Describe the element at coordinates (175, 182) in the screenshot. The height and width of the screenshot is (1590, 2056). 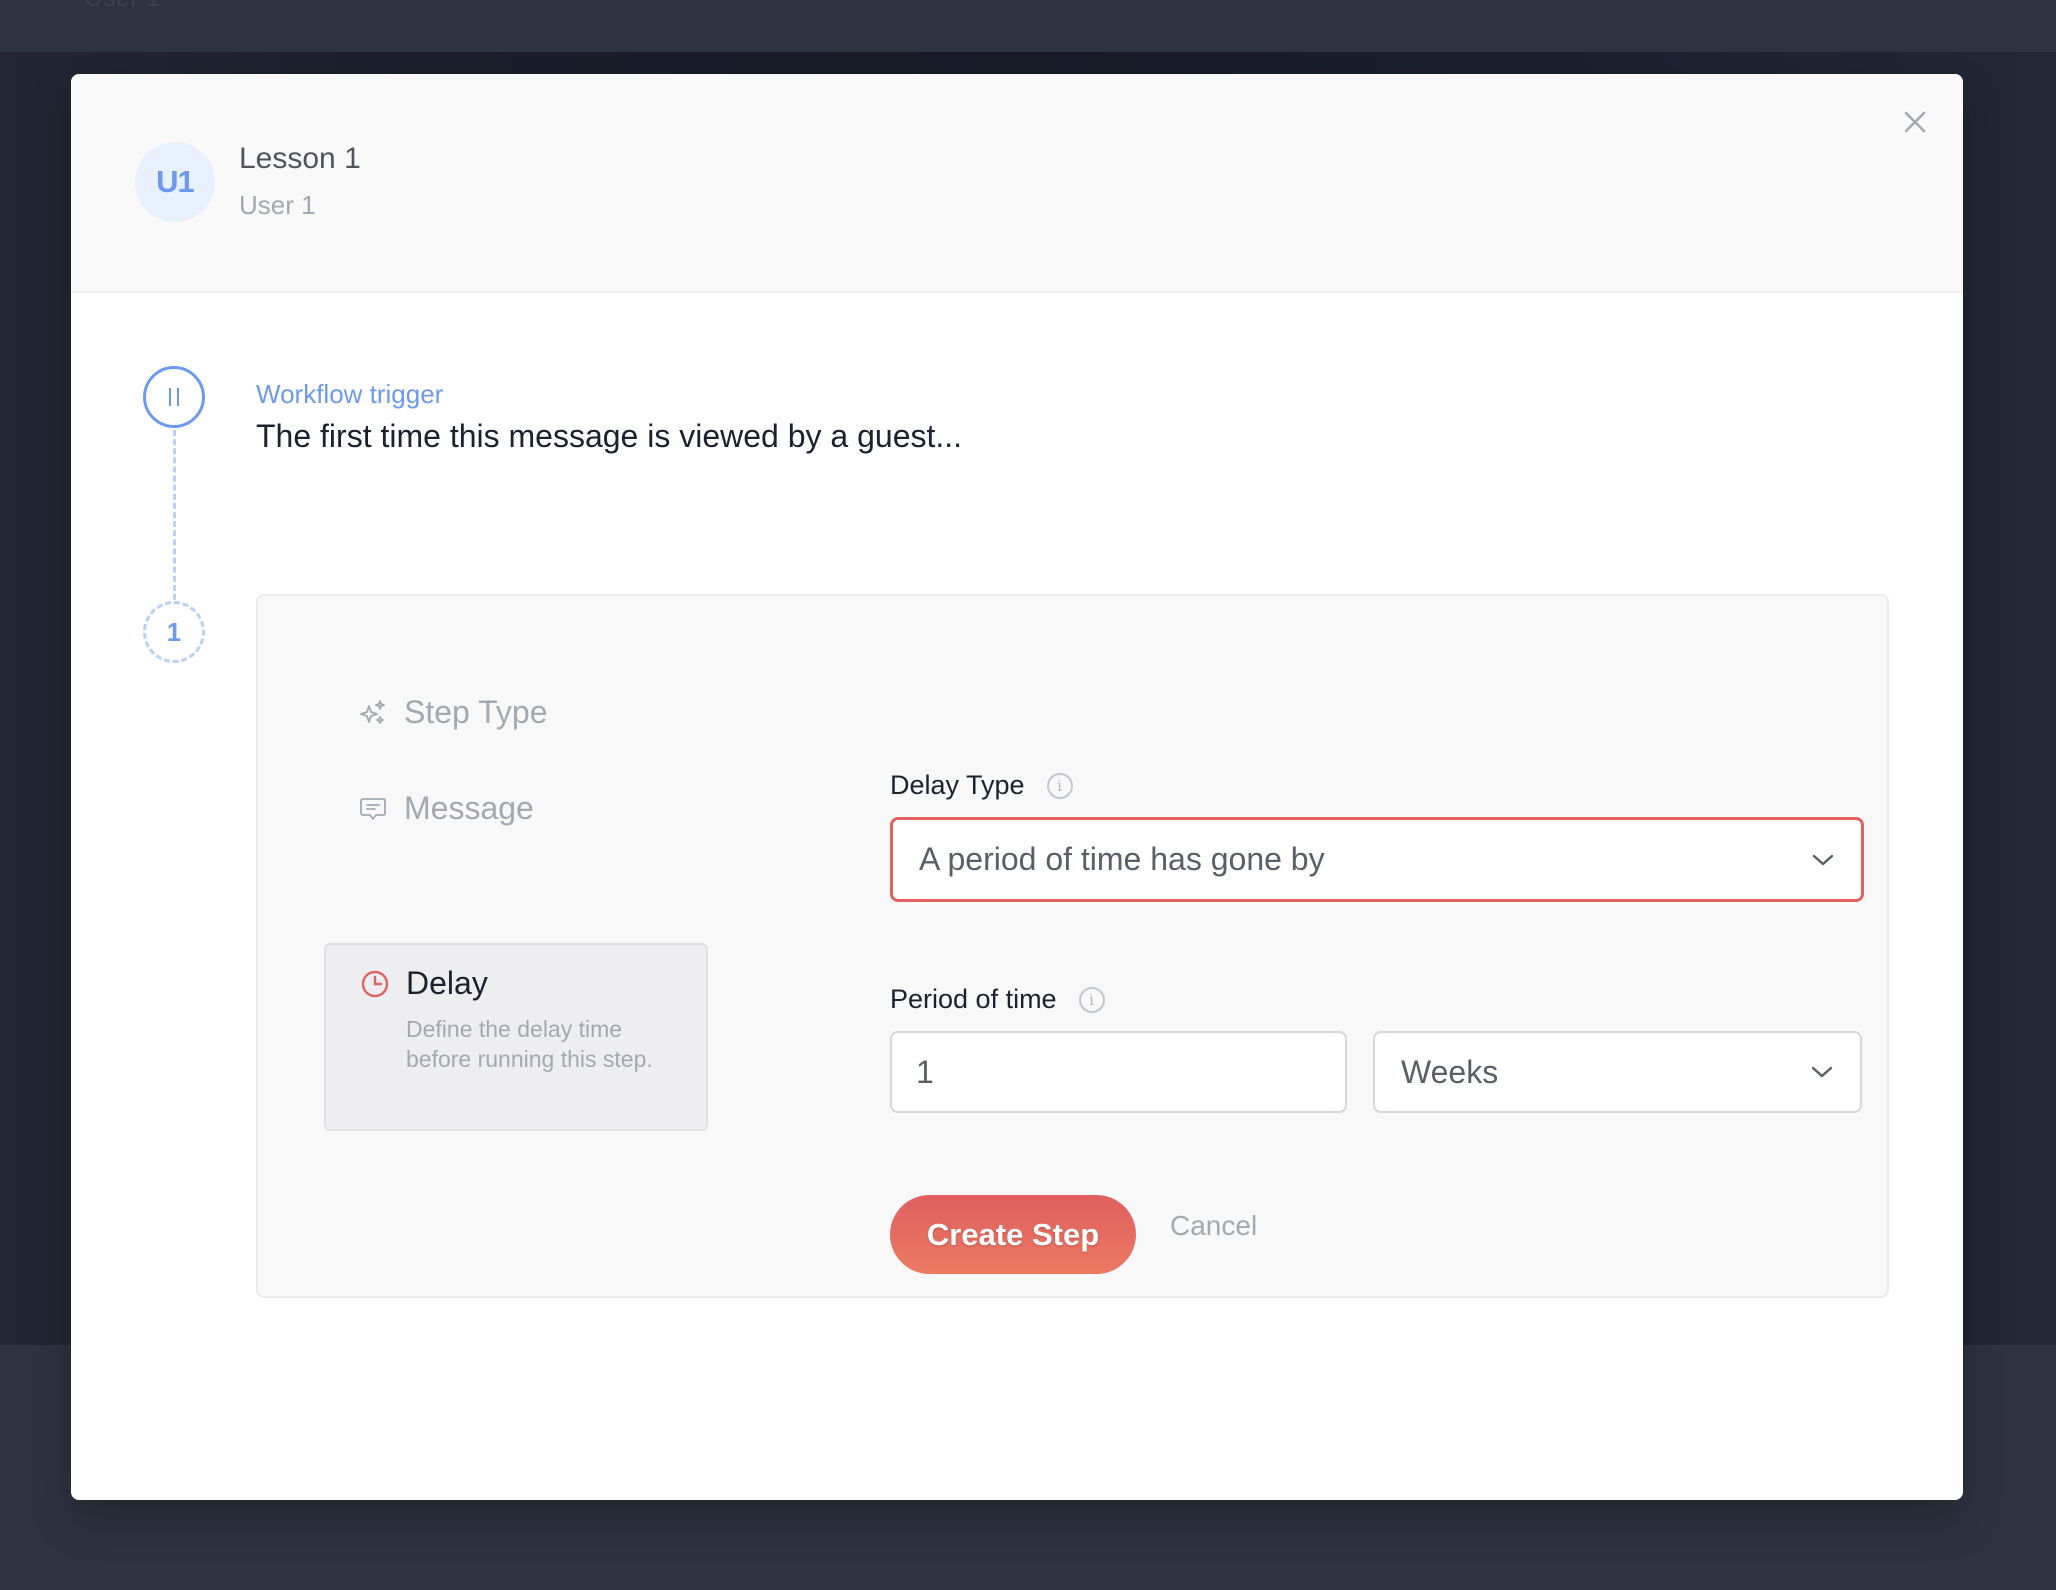
I see `avatar: U1` at that location.